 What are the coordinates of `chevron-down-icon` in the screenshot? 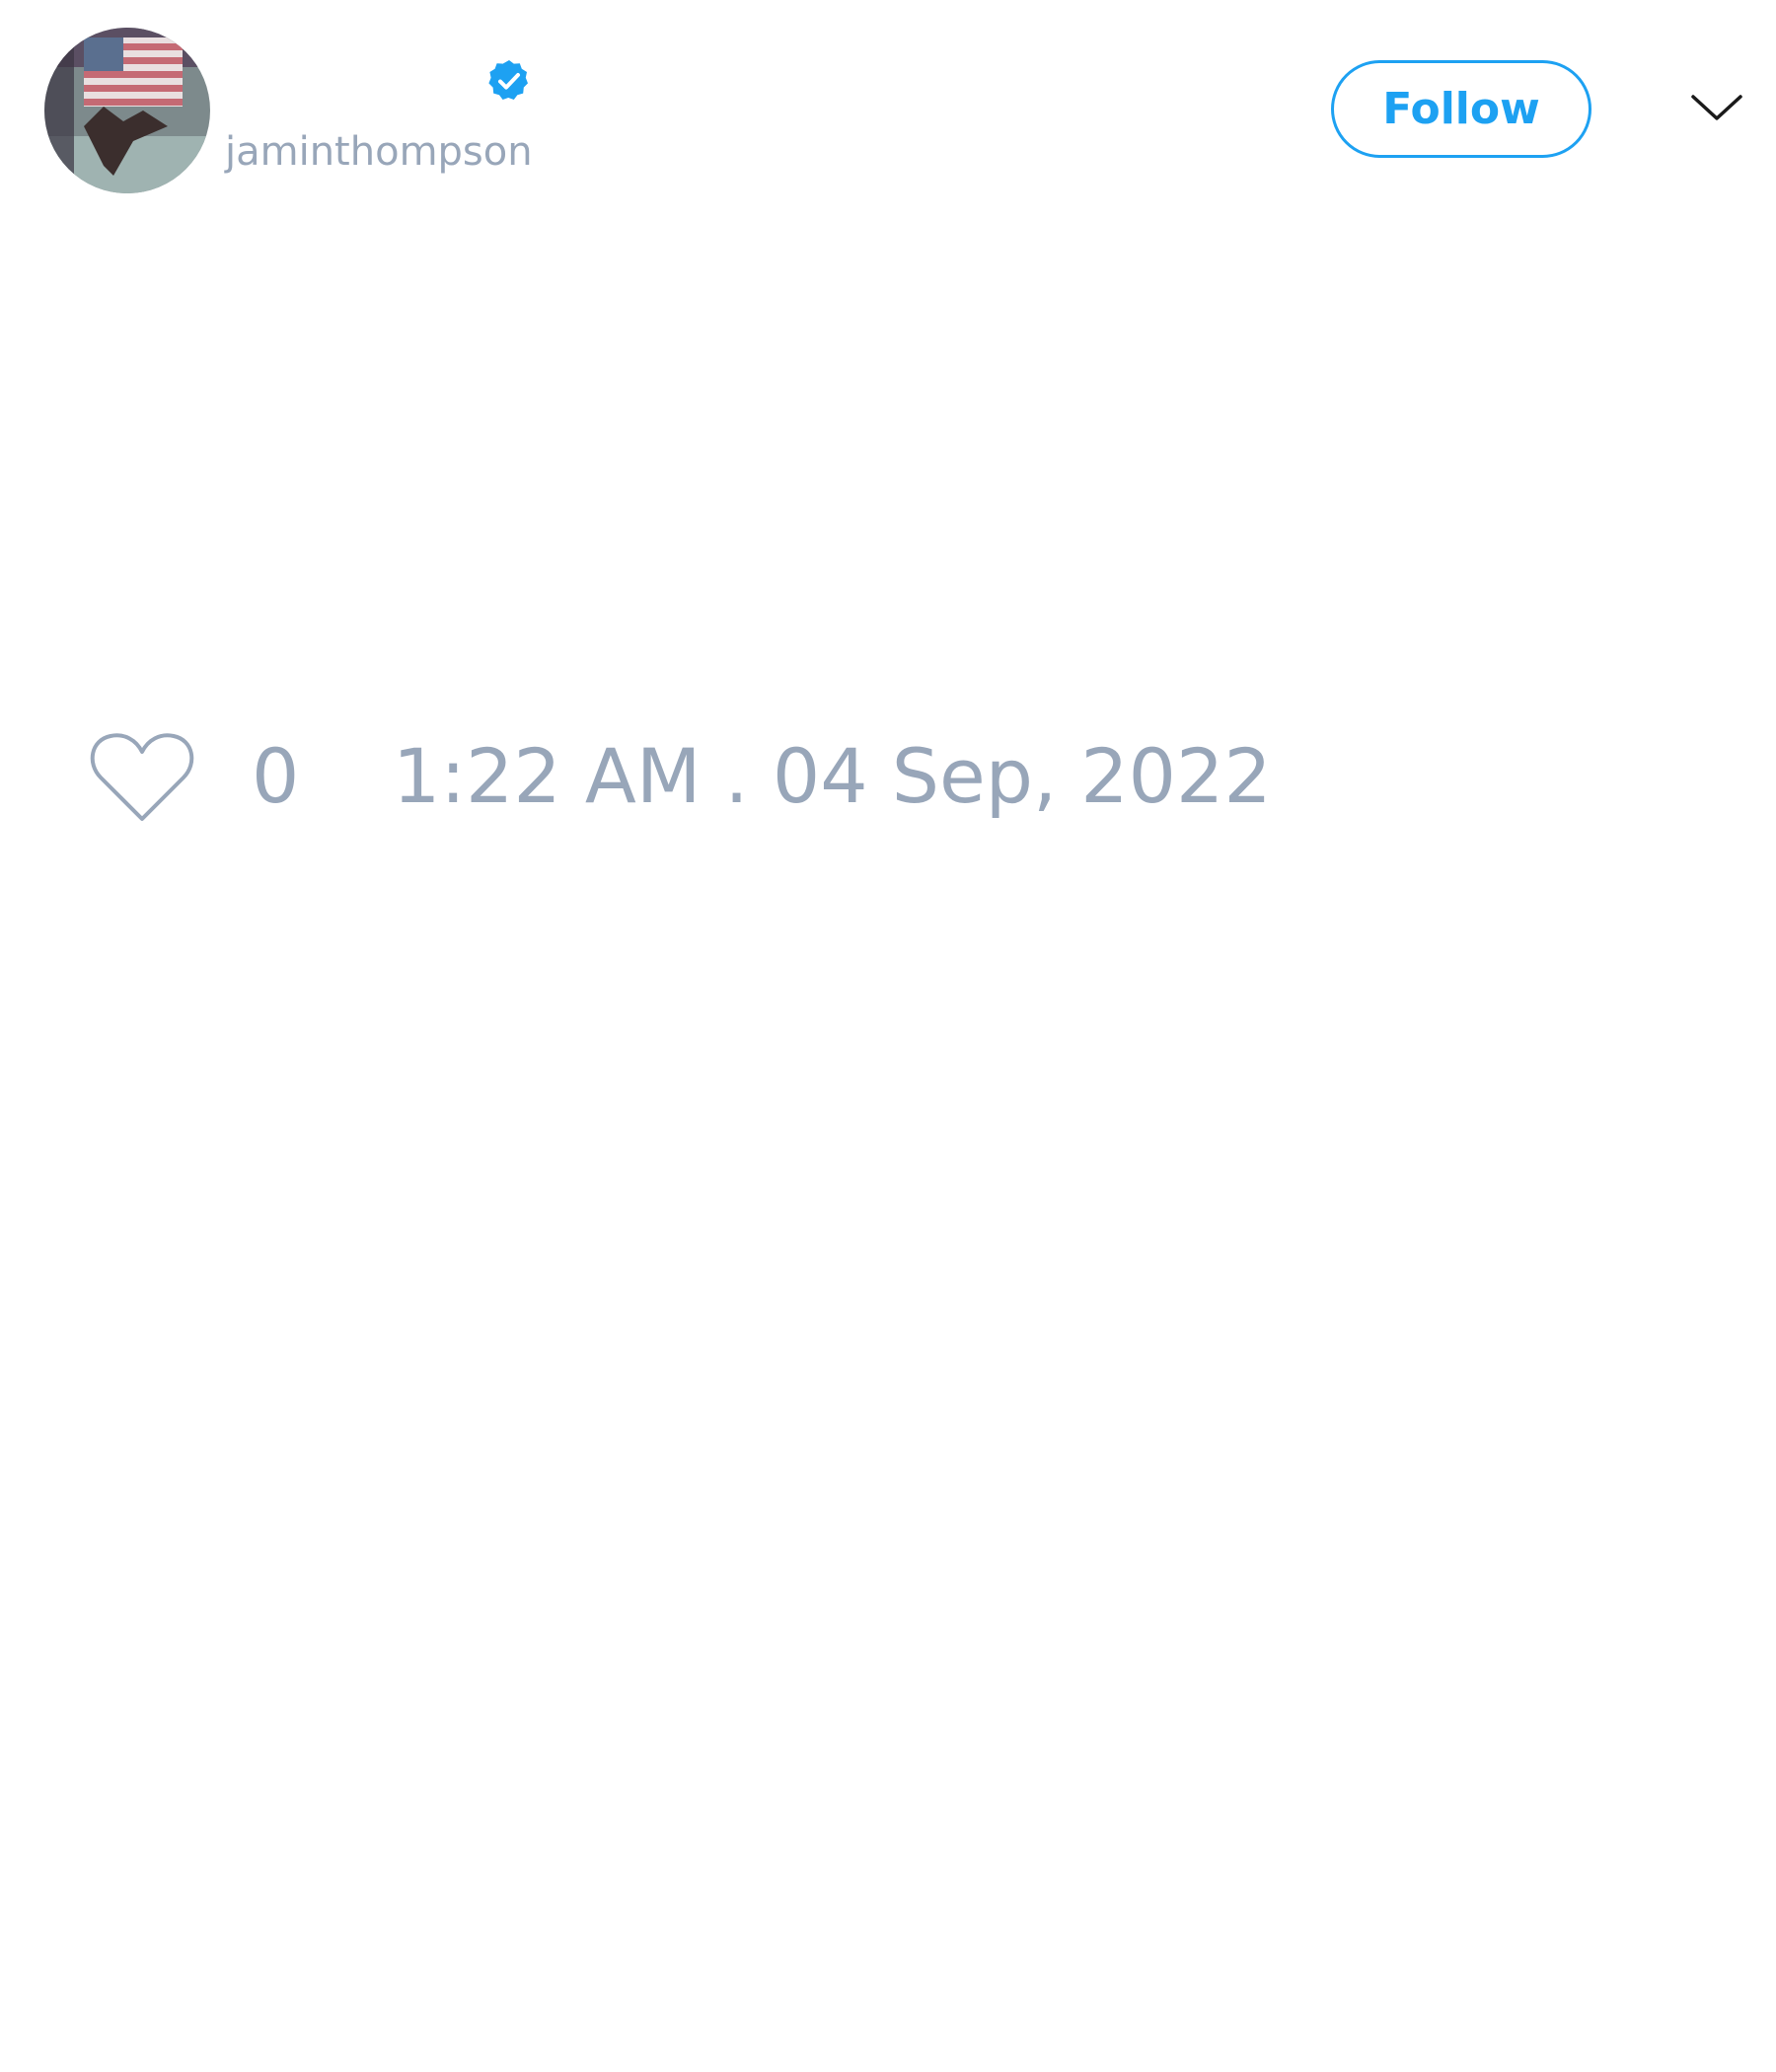 It's located at (1717, 106).